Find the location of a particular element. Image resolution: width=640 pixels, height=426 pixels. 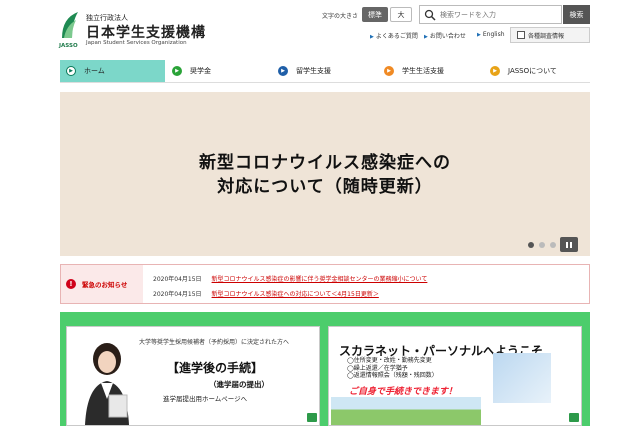

search-box is located at coordinates (490, 14).